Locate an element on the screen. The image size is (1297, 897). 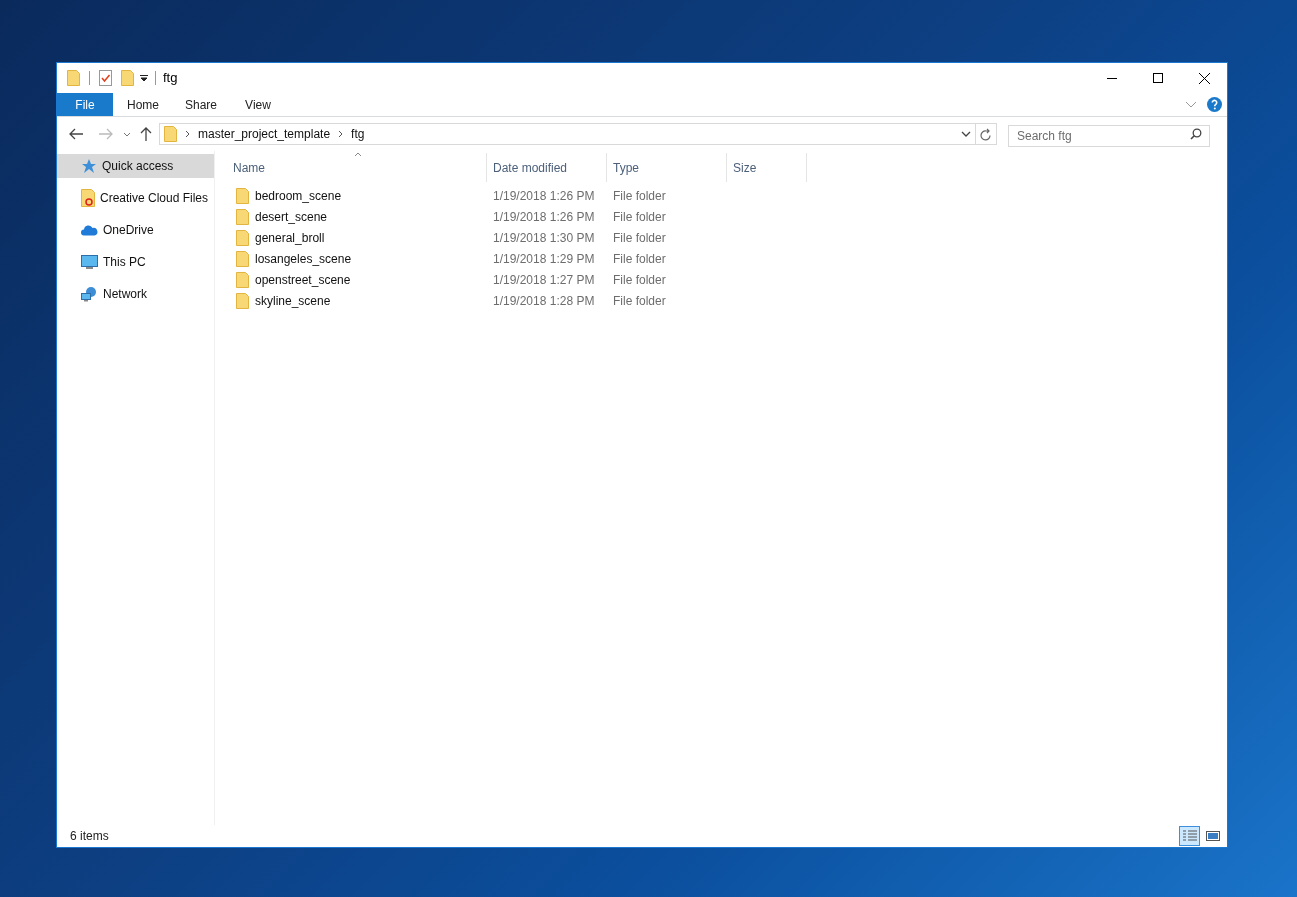
sidebar-item: OneDrive is located at coordinates (135, 230).